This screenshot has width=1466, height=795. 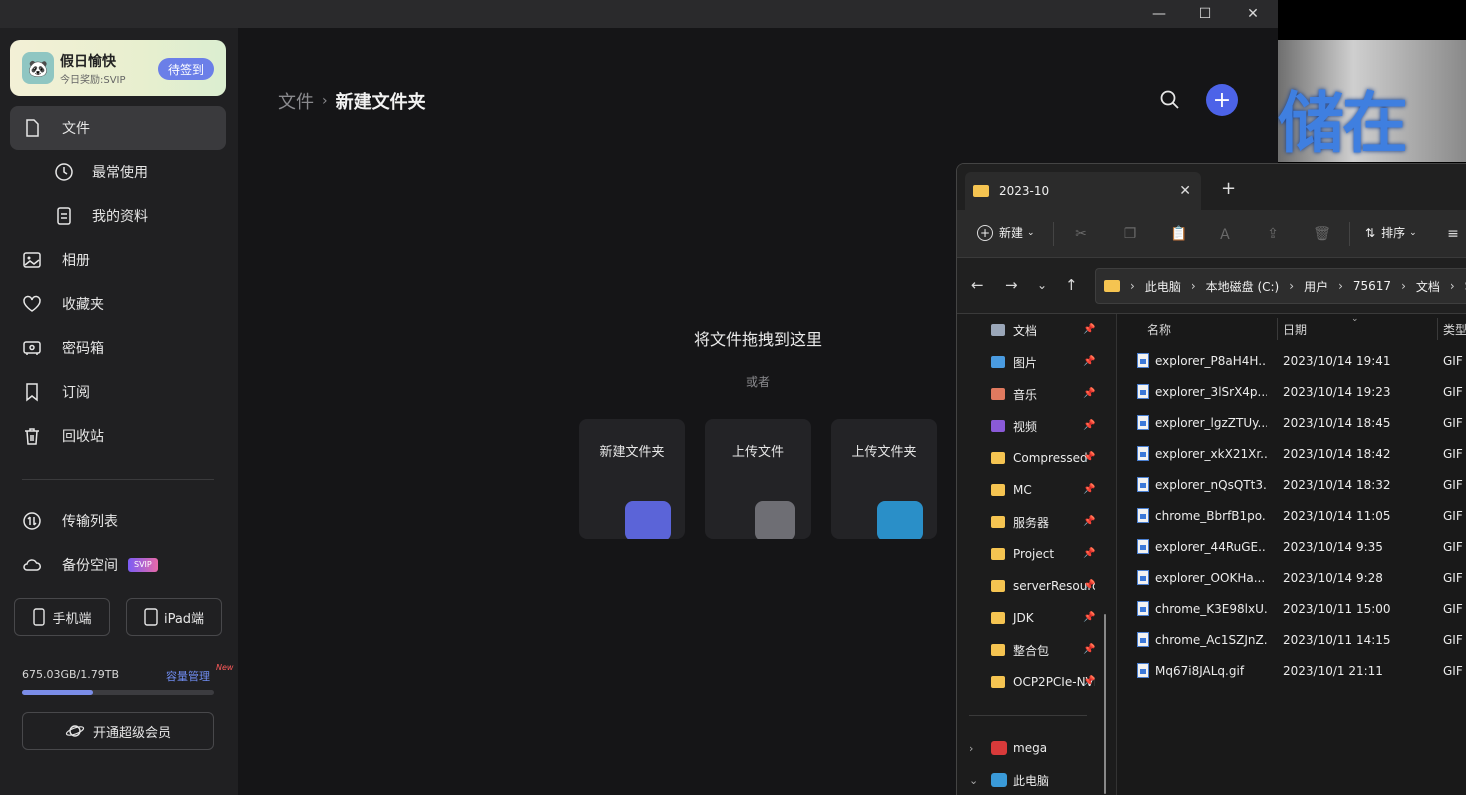 I want to click on close-button: ✕, so click(x=1253, y=14).